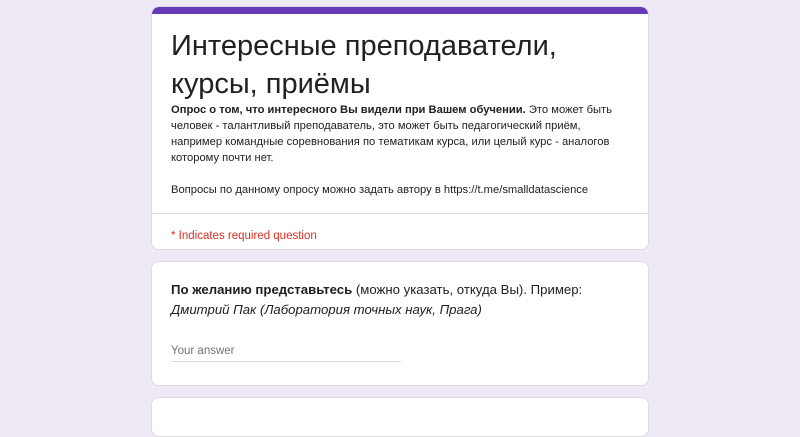  I want to click on answer-input, so click(286, 351).